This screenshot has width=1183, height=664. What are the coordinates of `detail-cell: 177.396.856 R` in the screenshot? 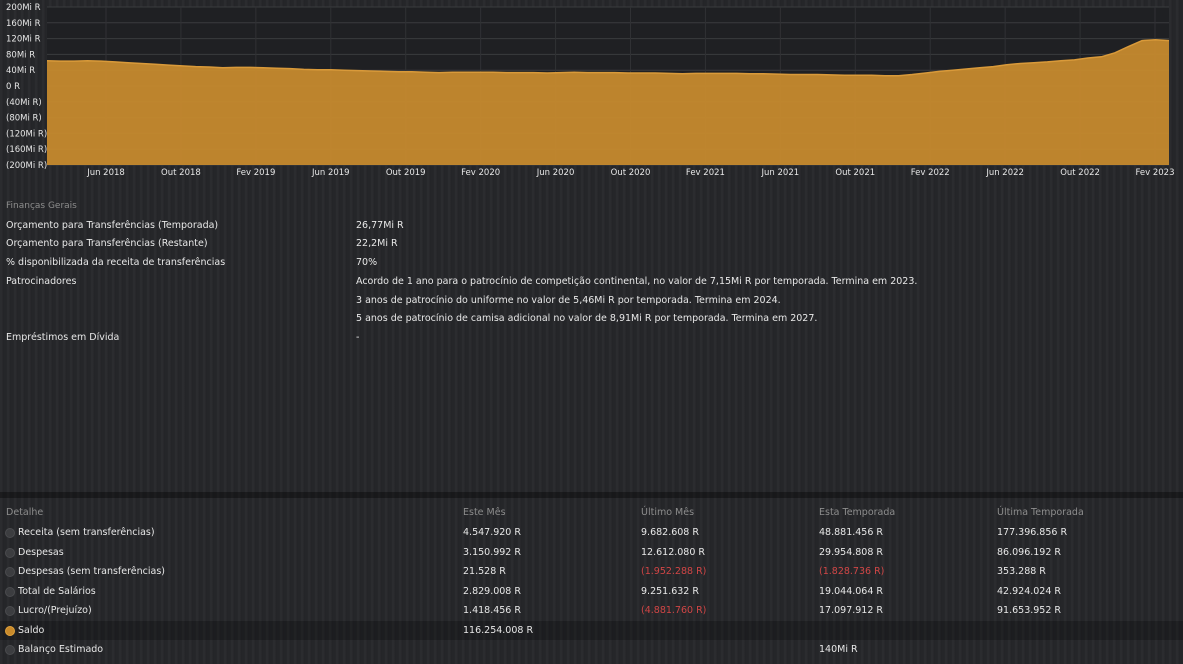 It's located at (1032, 532).